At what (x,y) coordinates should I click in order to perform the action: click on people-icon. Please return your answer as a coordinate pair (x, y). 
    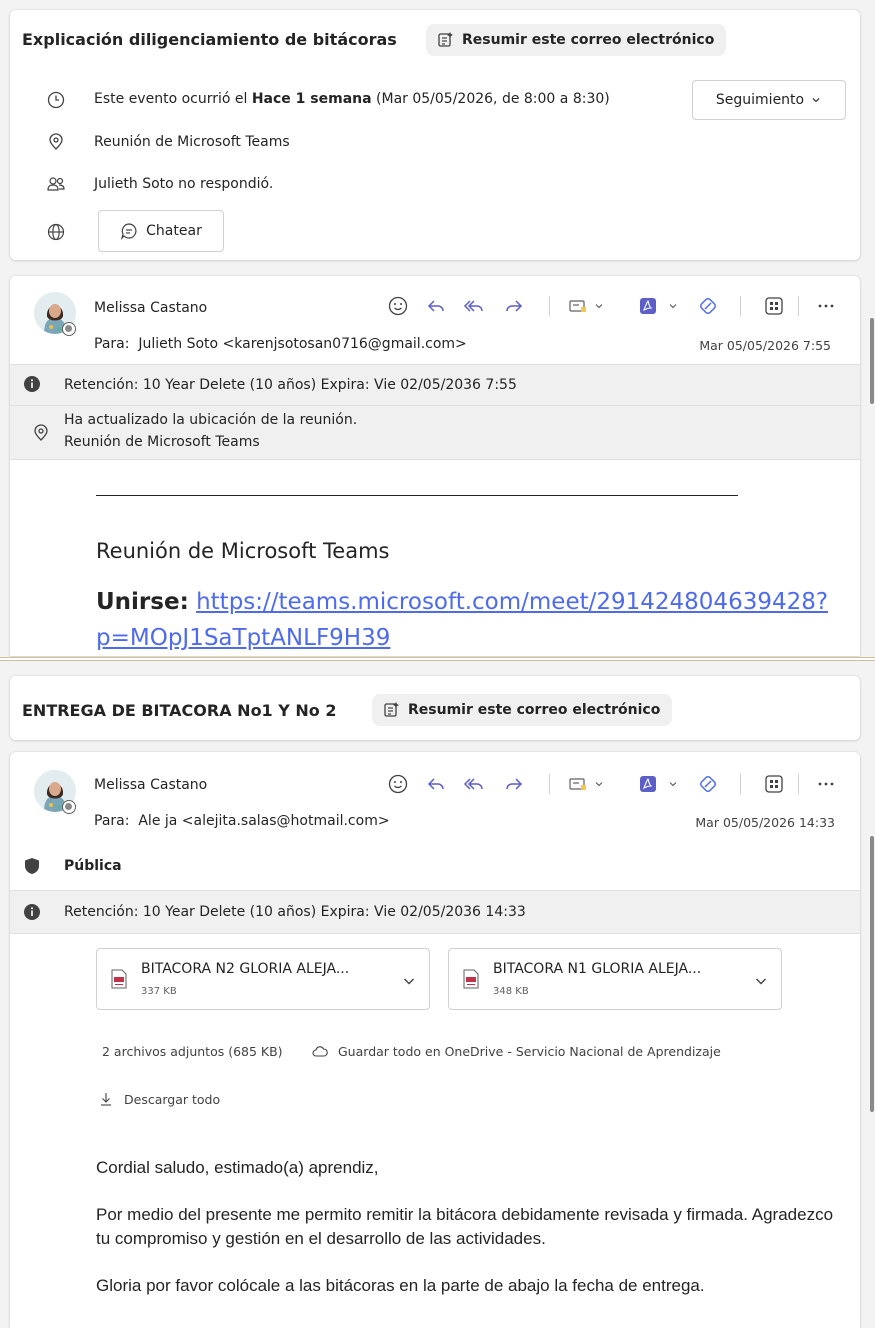
    Looking at the image, I should click on (56, 184).